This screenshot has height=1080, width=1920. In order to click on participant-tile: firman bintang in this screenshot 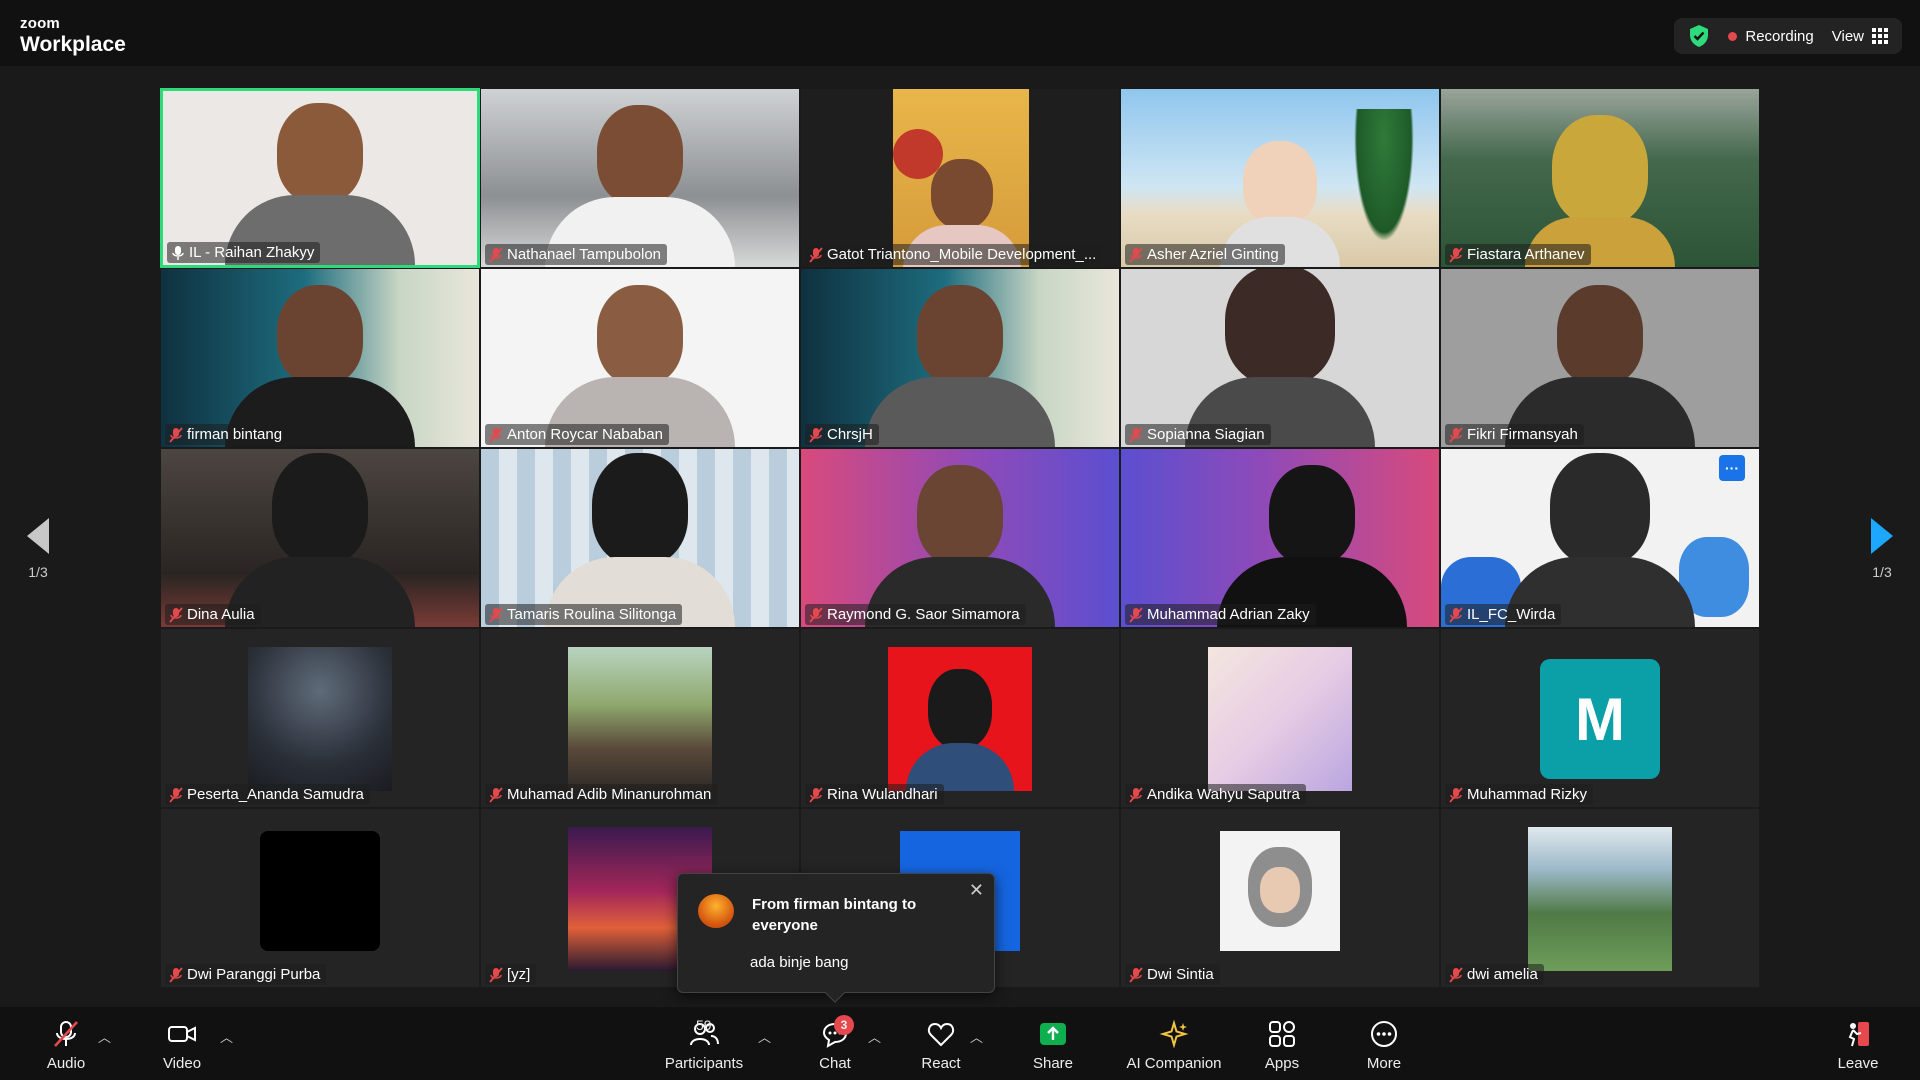, I will do `click(320, 358)`.